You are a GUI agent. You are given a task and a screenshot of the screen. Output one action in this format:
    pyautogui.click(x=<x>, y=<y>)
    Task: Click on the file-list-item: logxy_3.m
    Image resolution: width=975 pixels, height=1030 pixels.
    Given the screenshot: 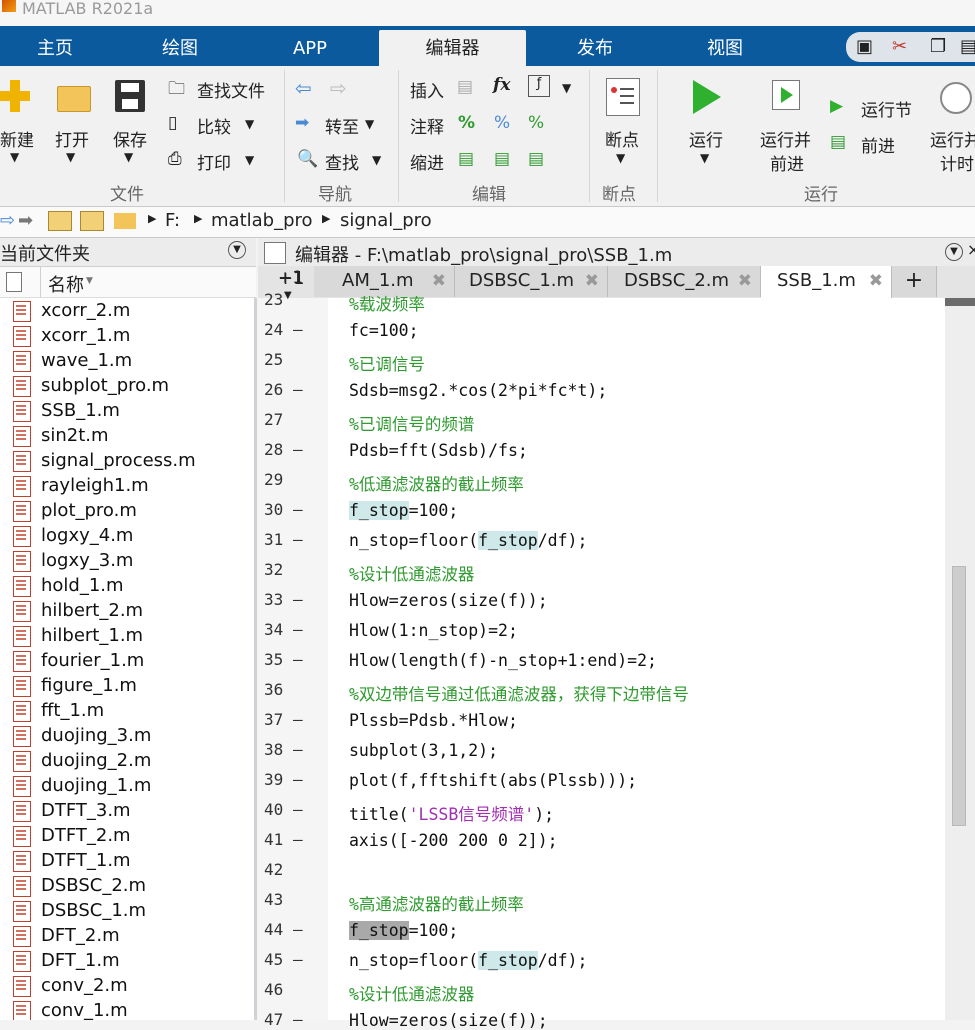 What is the action you would take?
    pyautogui.click(x=127, y=560)
    